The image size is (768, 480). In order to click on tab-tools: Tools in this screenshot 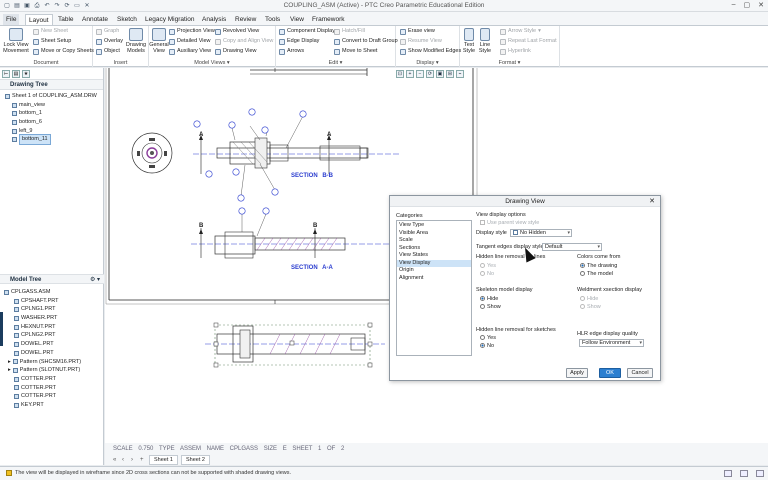, I will do `click(272, 19)`.